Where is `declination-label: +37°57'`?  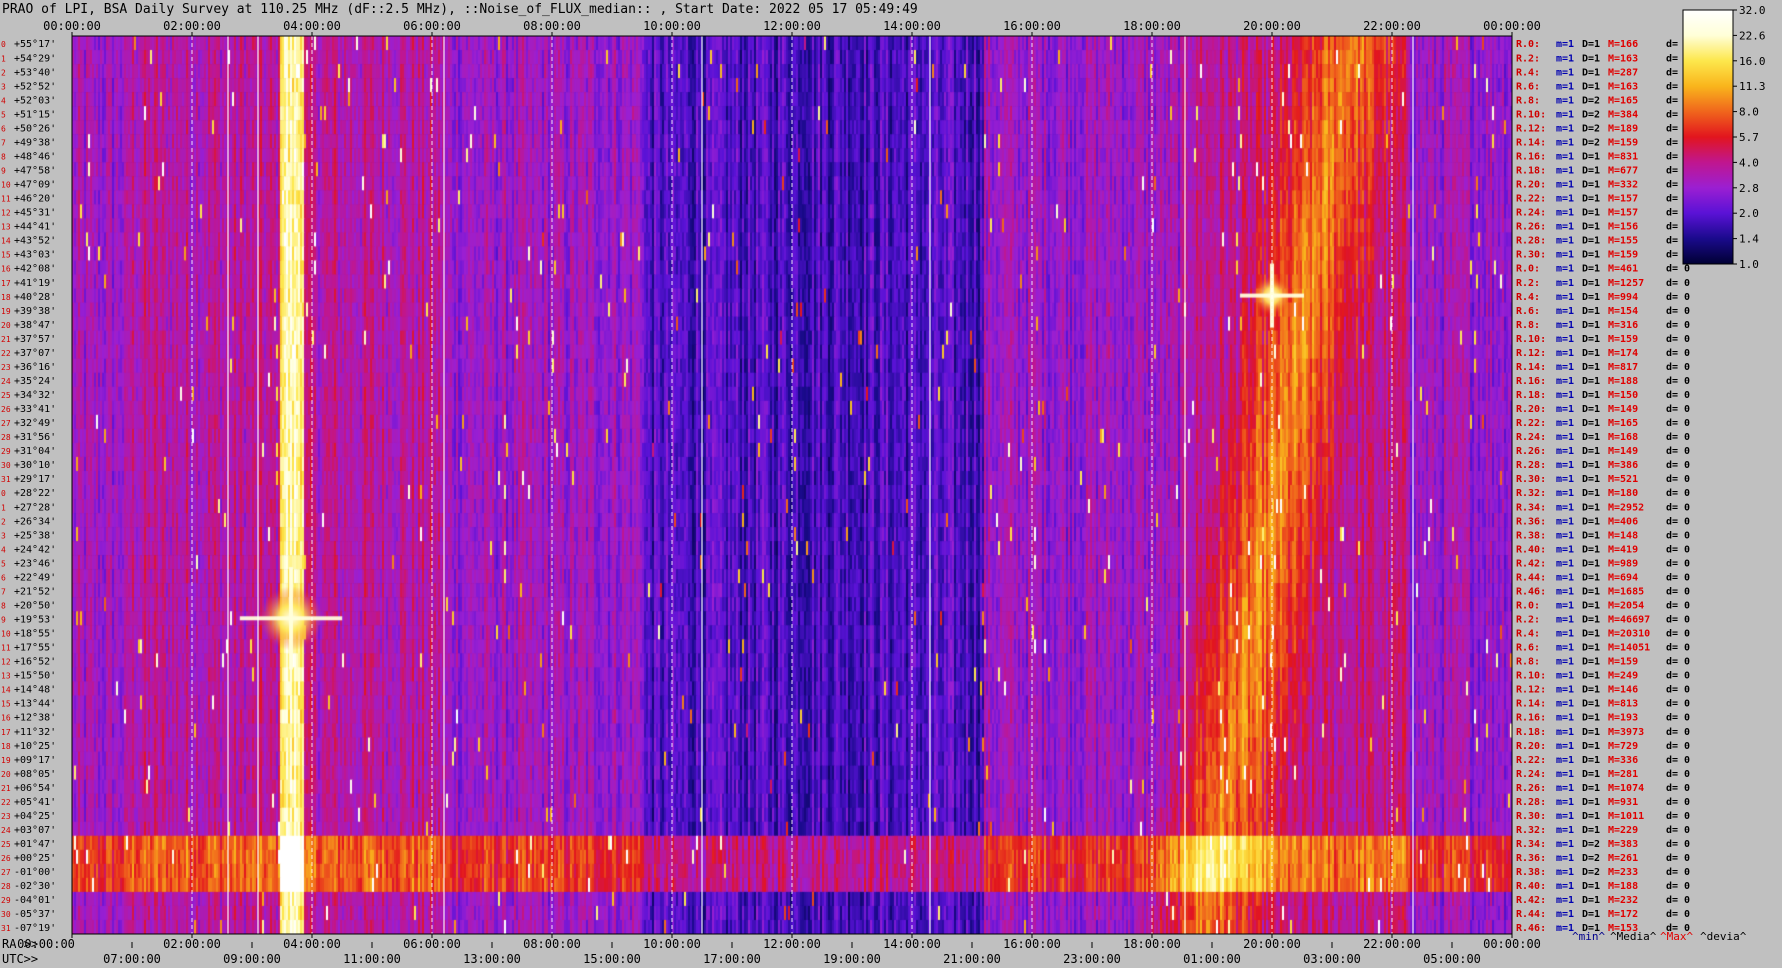 declination-label: +37°57' is located at coordinates (35, 339).